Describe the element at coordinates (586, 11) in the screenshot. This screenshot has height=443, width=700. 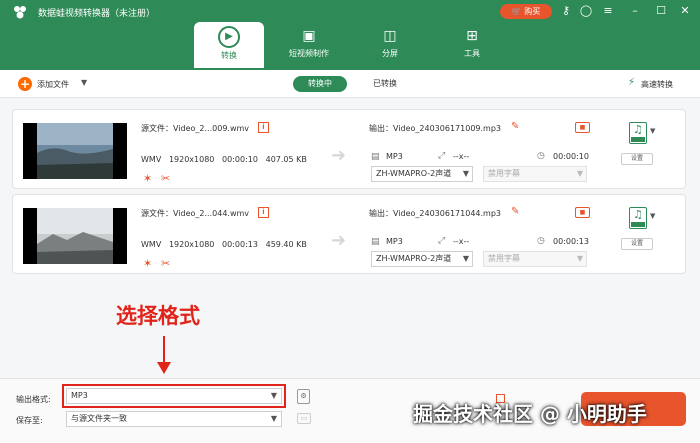
I see `user-icon: ◯` at that location.